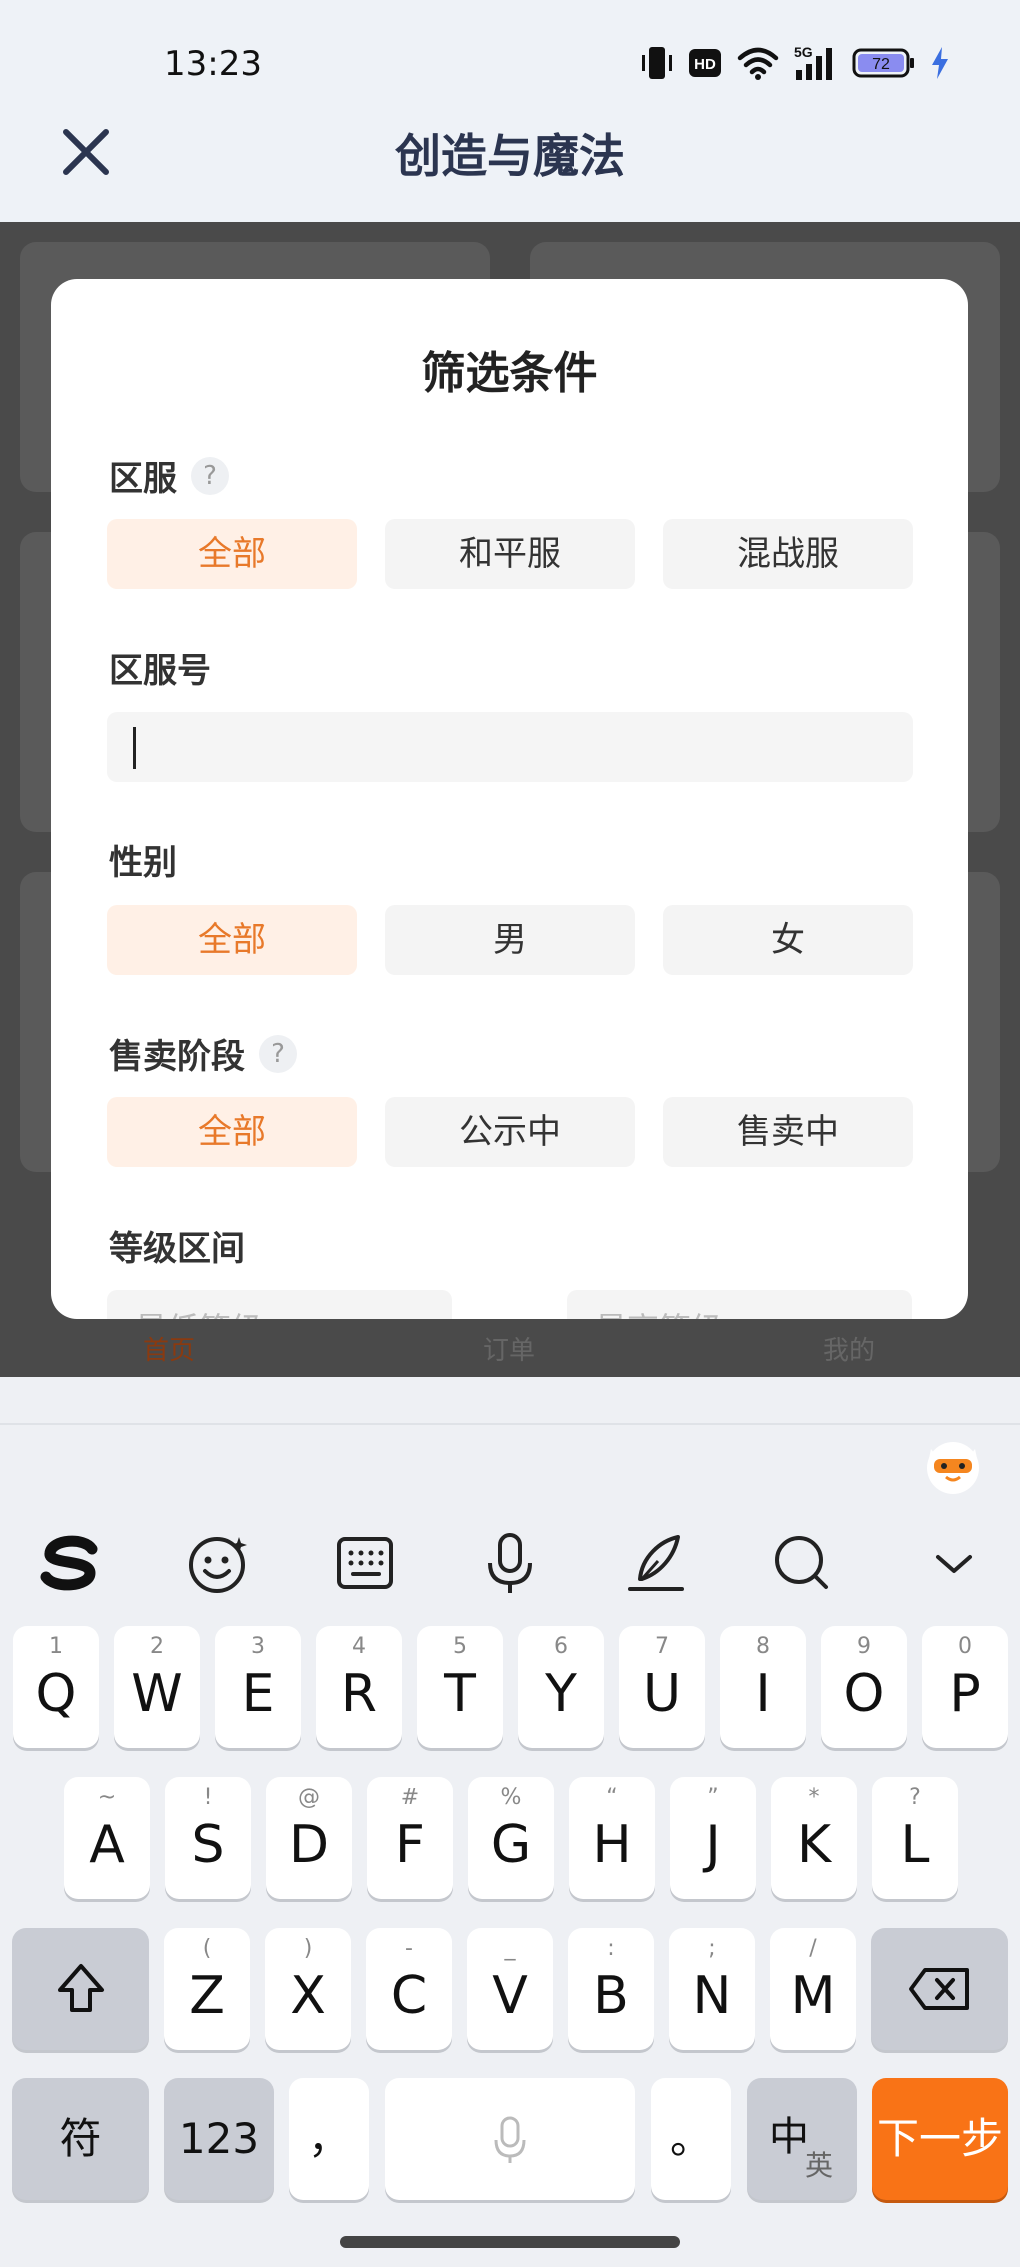  Describe the element at coordinates (219, 2139) in the screenshot. I see `numbers-key: 123` at that location.